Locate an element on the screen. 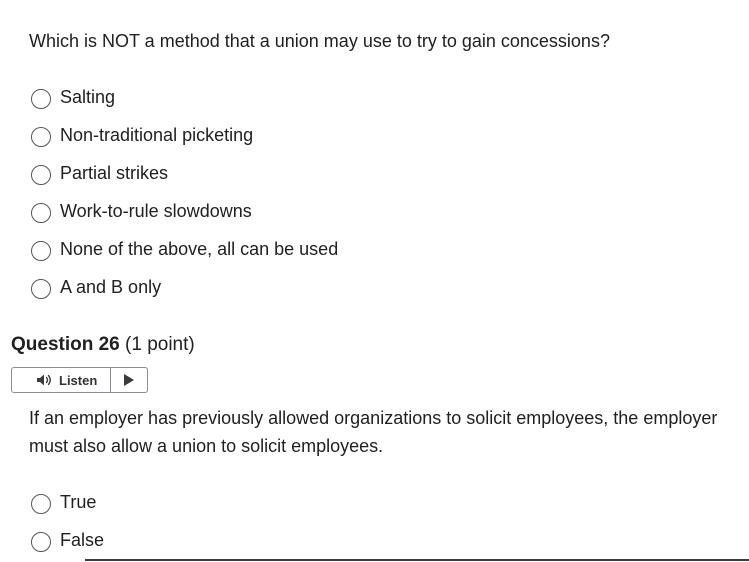 Image resolution: width=749 pixels, height=562 pixels. answer-option: False is located at coordinates (67, 540).